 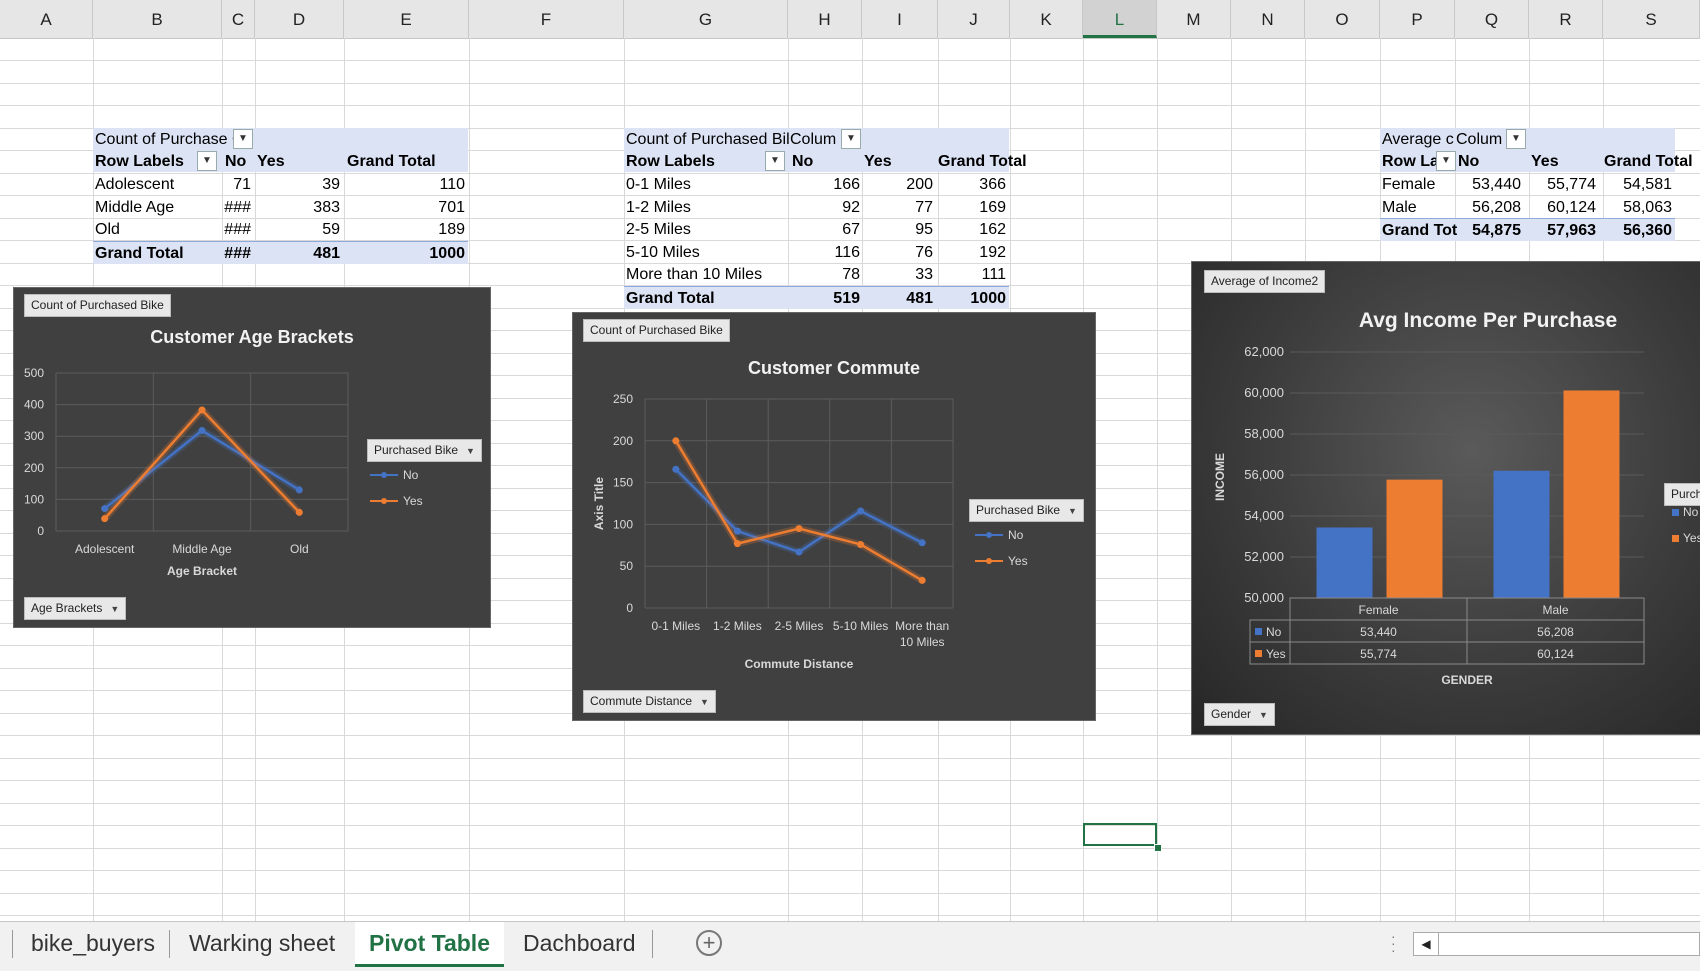 What do you see at coordinates (46, 19) in the screenshot?
I see `column-header-a: A` at bounding box center [46, 19].